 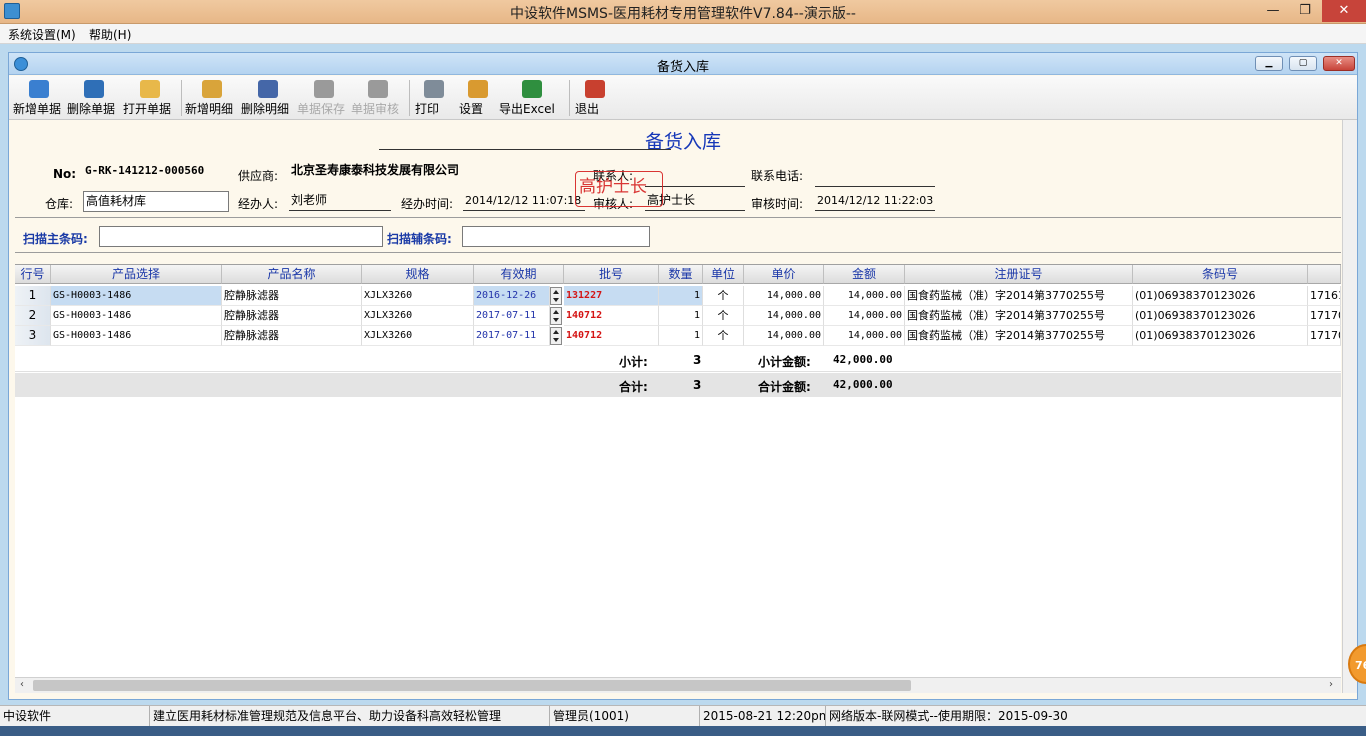 I want to click on horizontal-scrollbar: ‹ ›, so click(x=678, y=685).